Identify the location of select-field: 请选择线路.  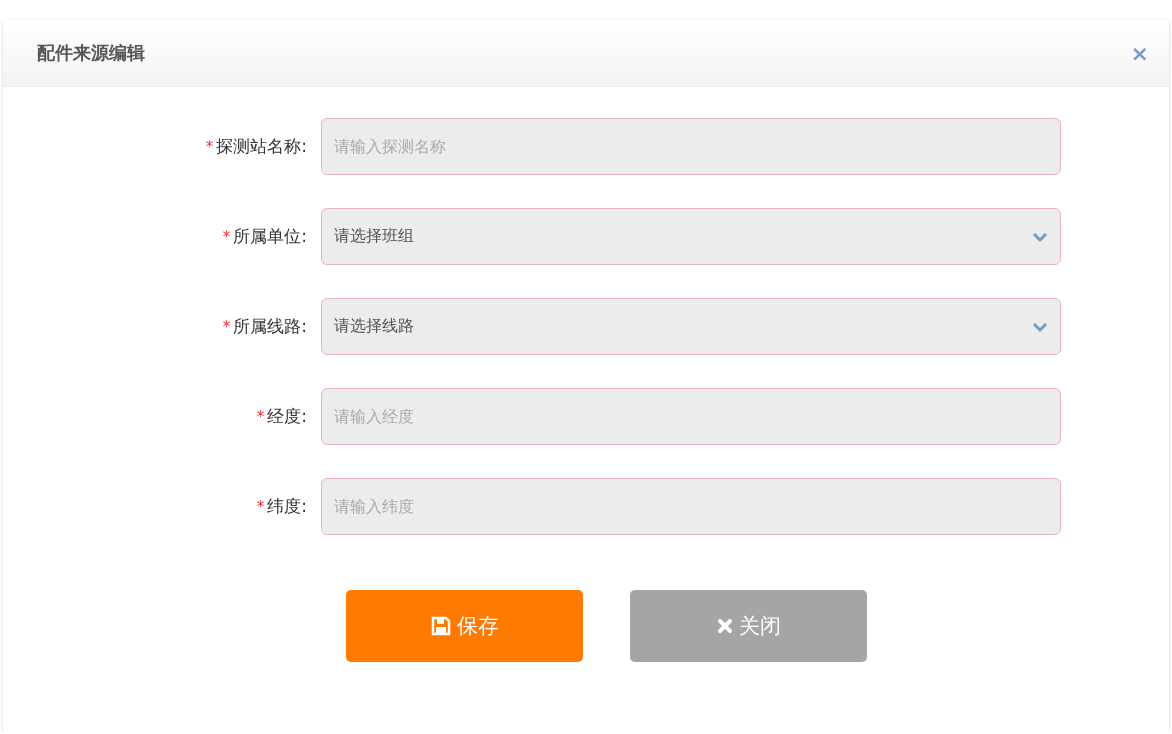
(691, 326).